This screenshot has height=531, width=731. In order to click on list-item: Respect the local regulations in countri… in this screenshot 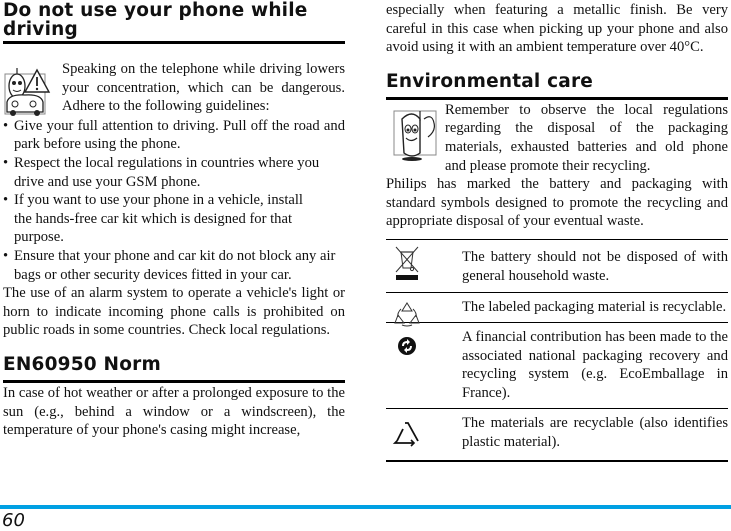, I will do `click(174, 172)`.